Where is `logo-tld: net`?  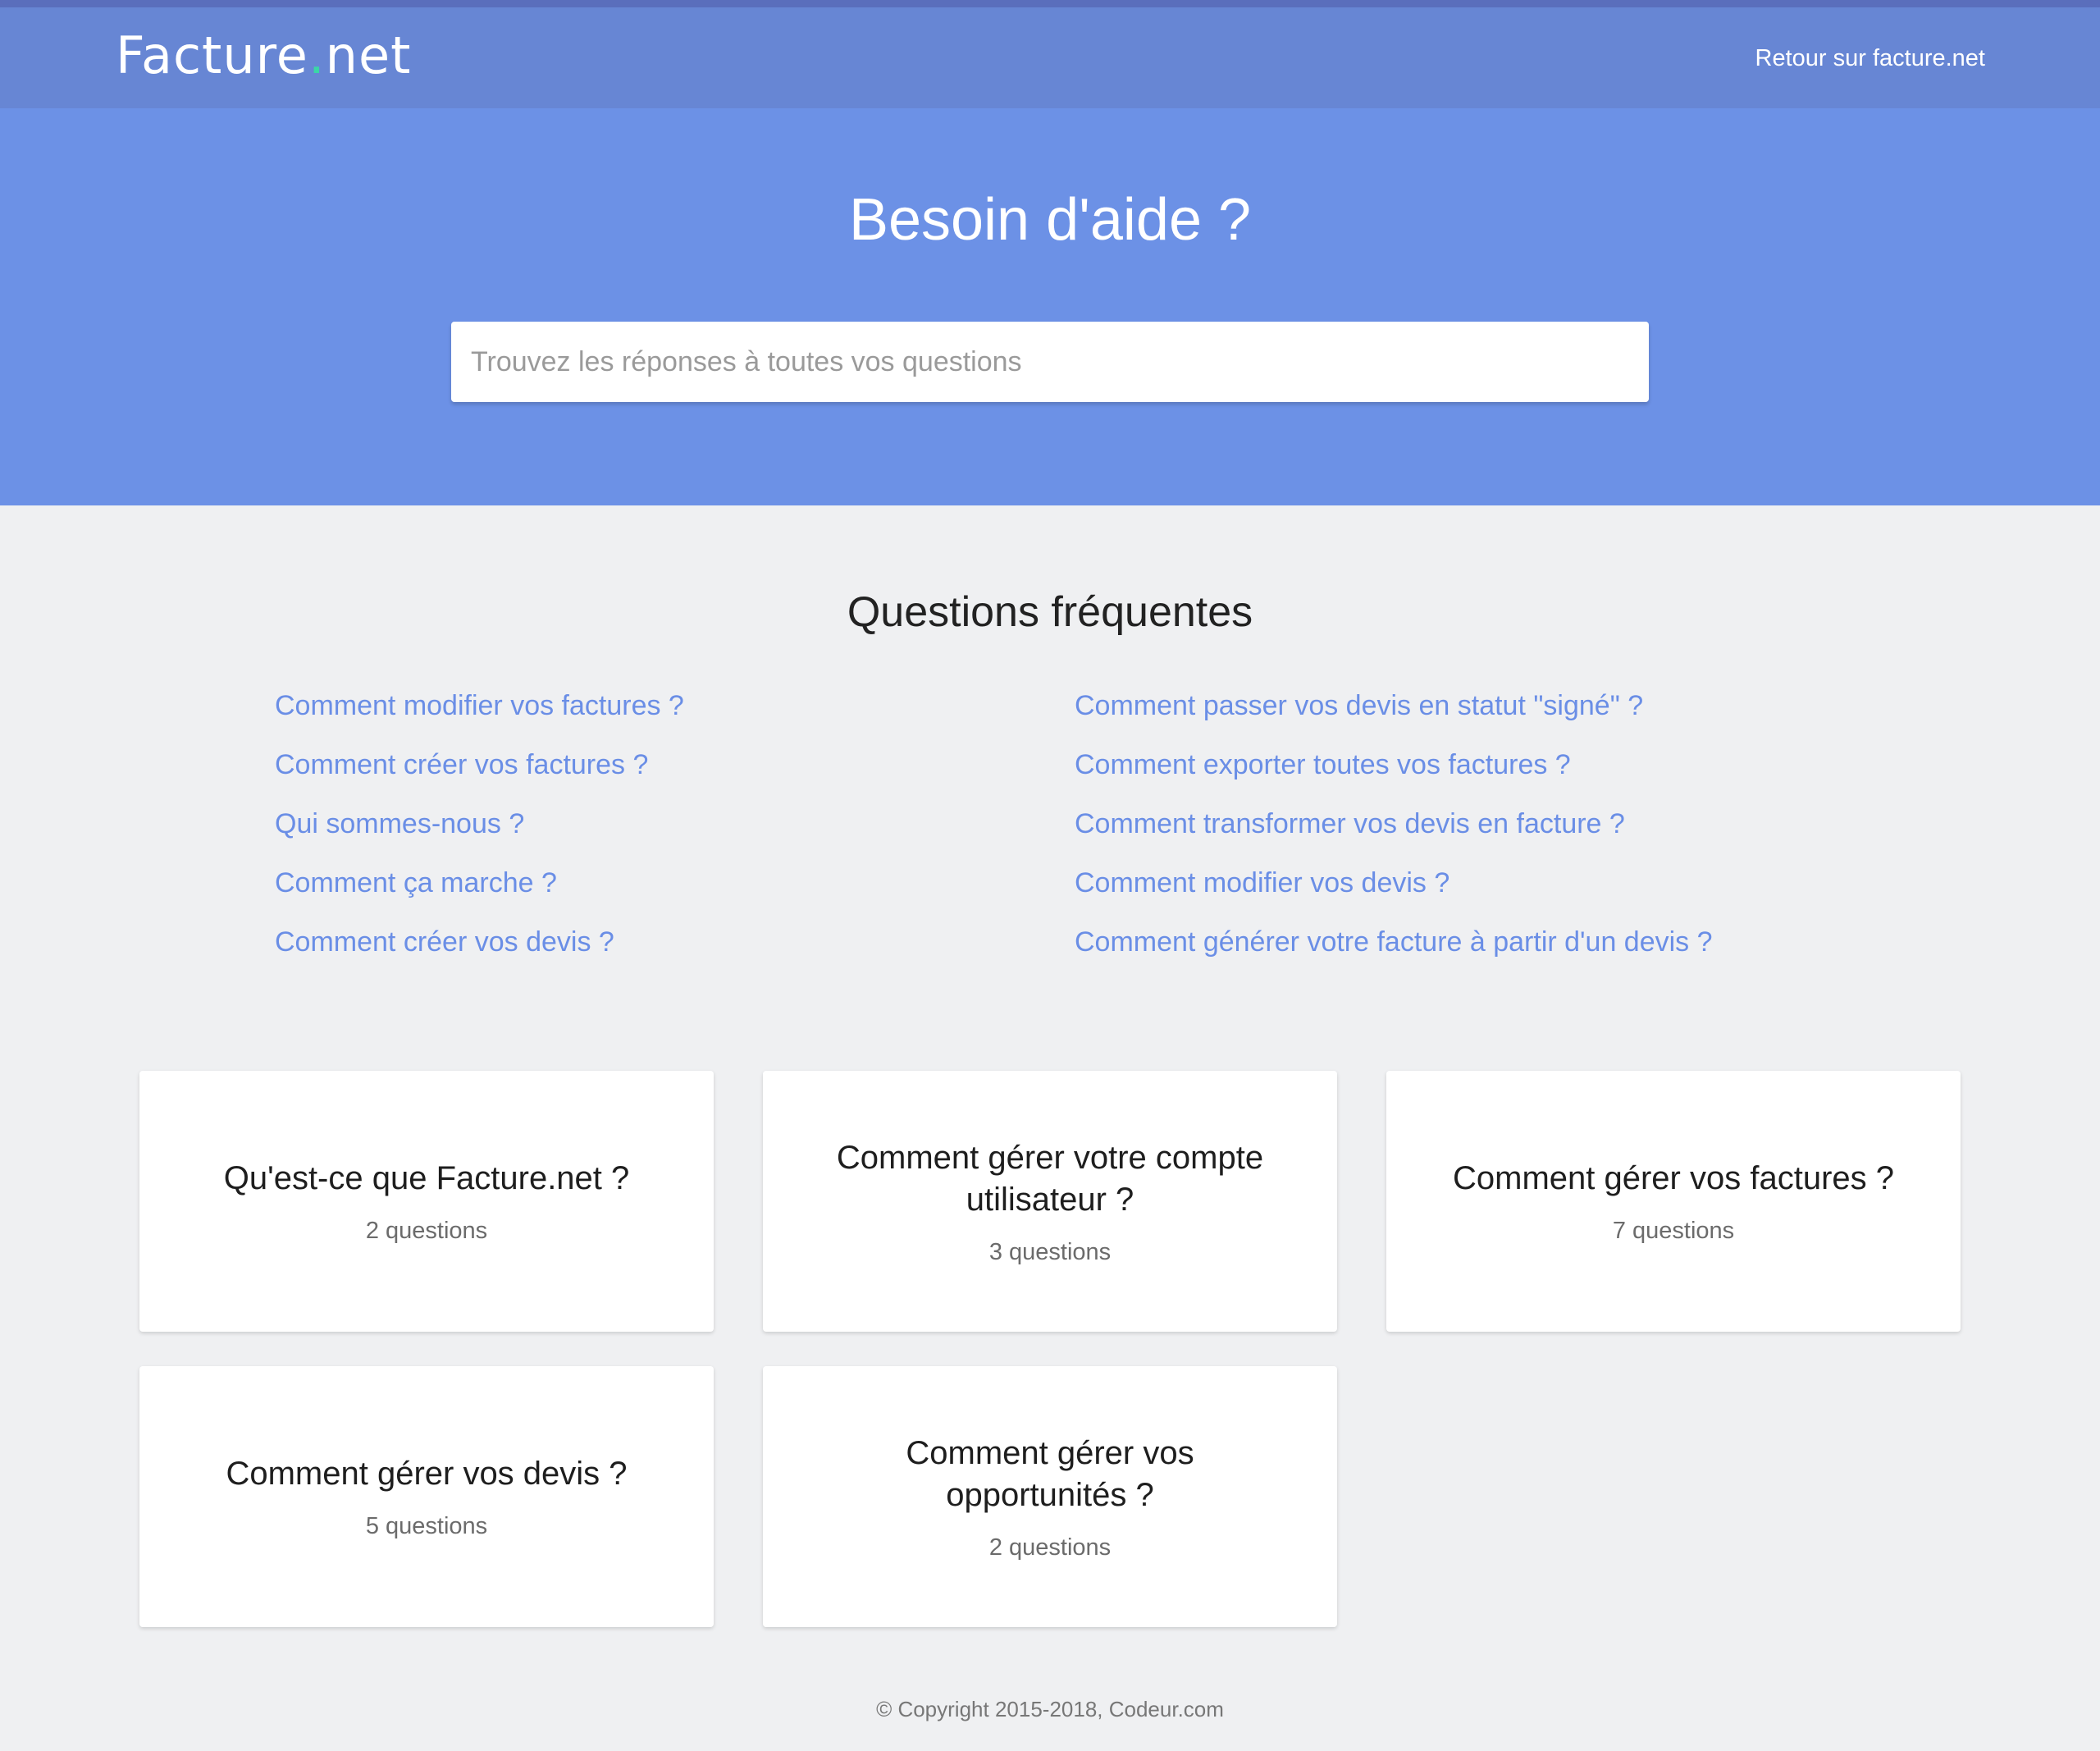 logo-tld: net is located at coordinates (369, 55).